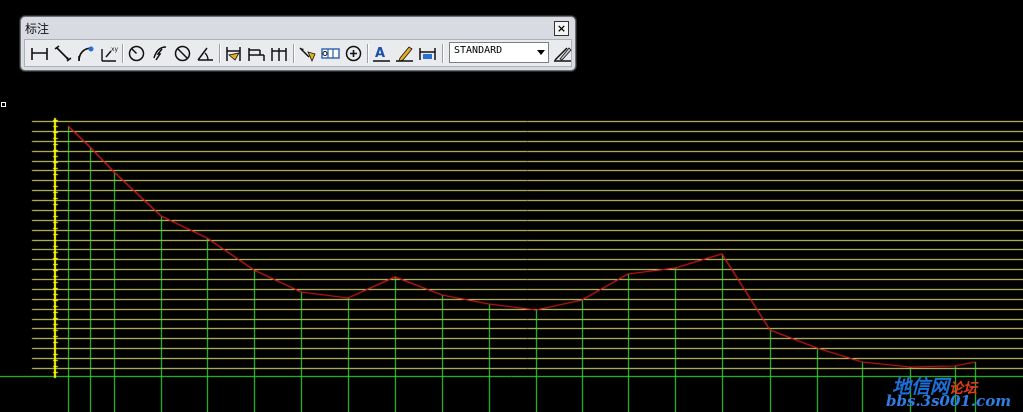 The image size is (1023, 412). What do you see at coordinates (948, 391) in the screenshot?
I see `watermark: 地信网论坛 bbs.3s001.com` at bounding box center [948, 391].